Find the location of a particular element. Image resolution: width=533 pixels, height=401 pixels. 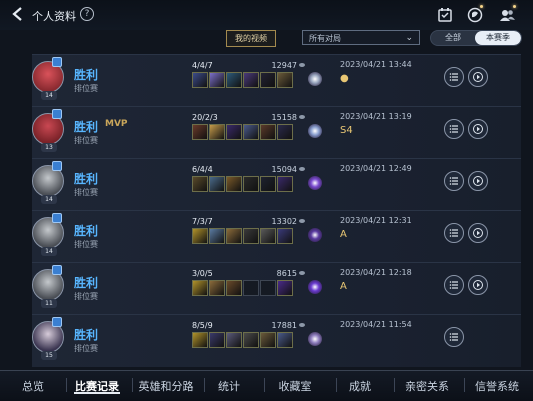

kda: 8/5/9 is located at coordinates (202, 325).